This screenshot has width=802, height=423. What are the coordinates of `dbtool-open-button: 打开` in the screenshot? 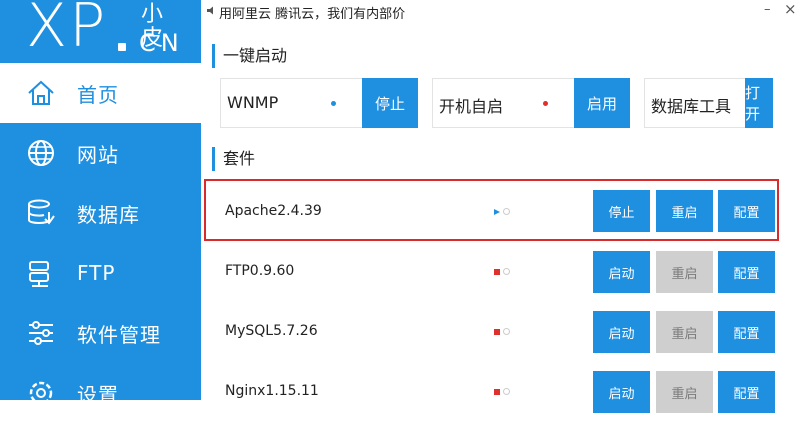 It's located at (759, 103).